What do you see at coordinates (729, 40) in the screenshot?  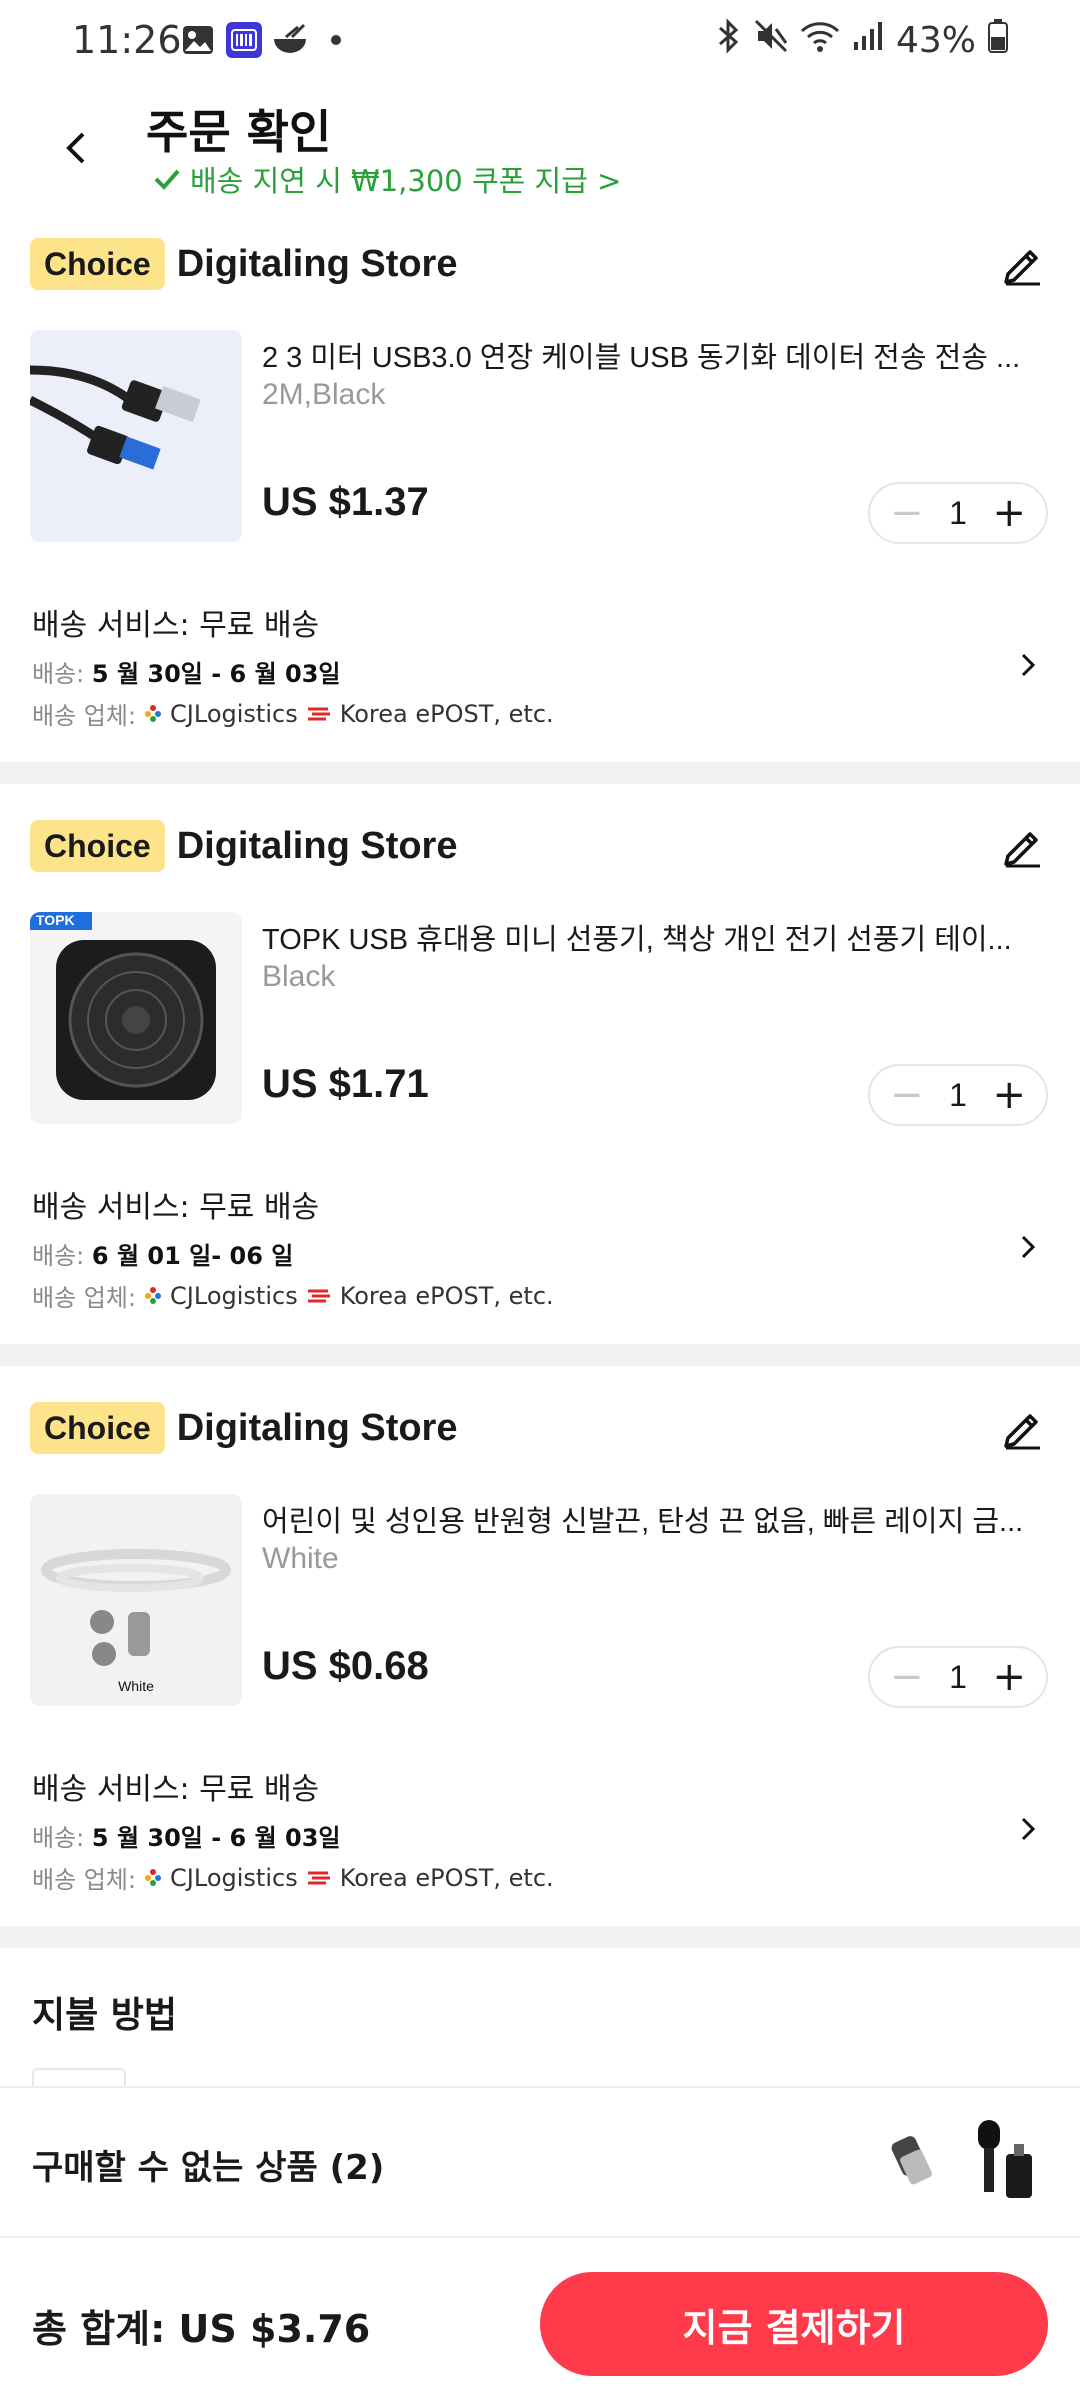 I see `bluetooth-icon` at bounding box center [729, 40].